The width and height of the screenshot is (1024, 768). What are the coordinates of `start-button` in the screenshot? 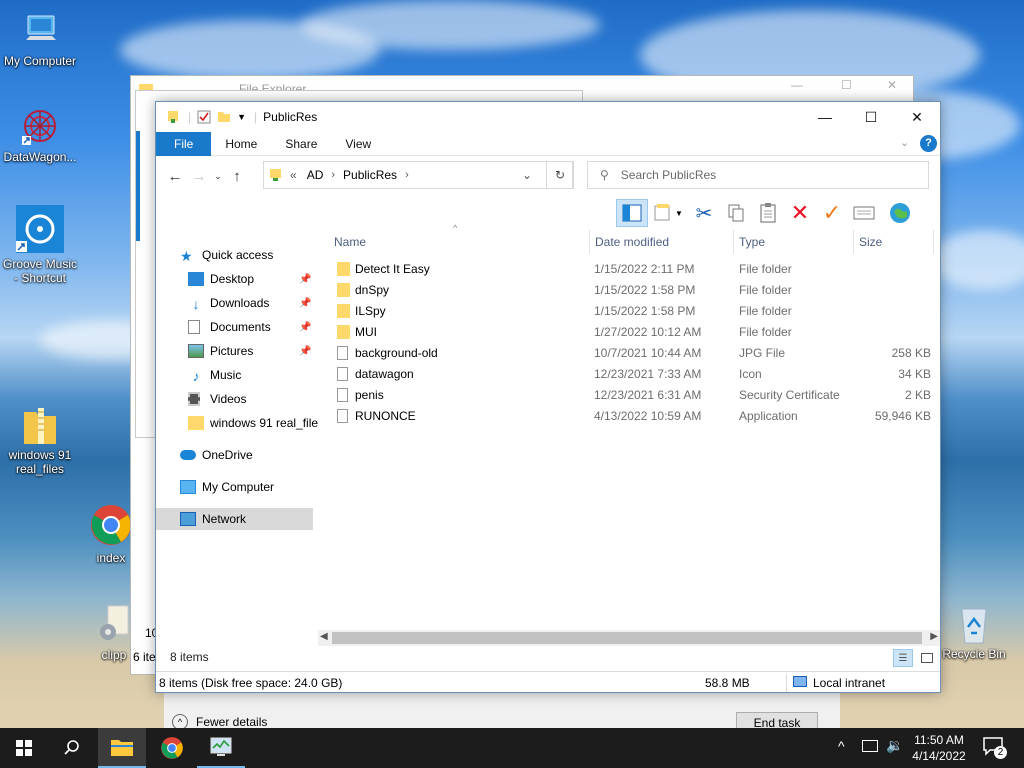 It's located at (24, 748).